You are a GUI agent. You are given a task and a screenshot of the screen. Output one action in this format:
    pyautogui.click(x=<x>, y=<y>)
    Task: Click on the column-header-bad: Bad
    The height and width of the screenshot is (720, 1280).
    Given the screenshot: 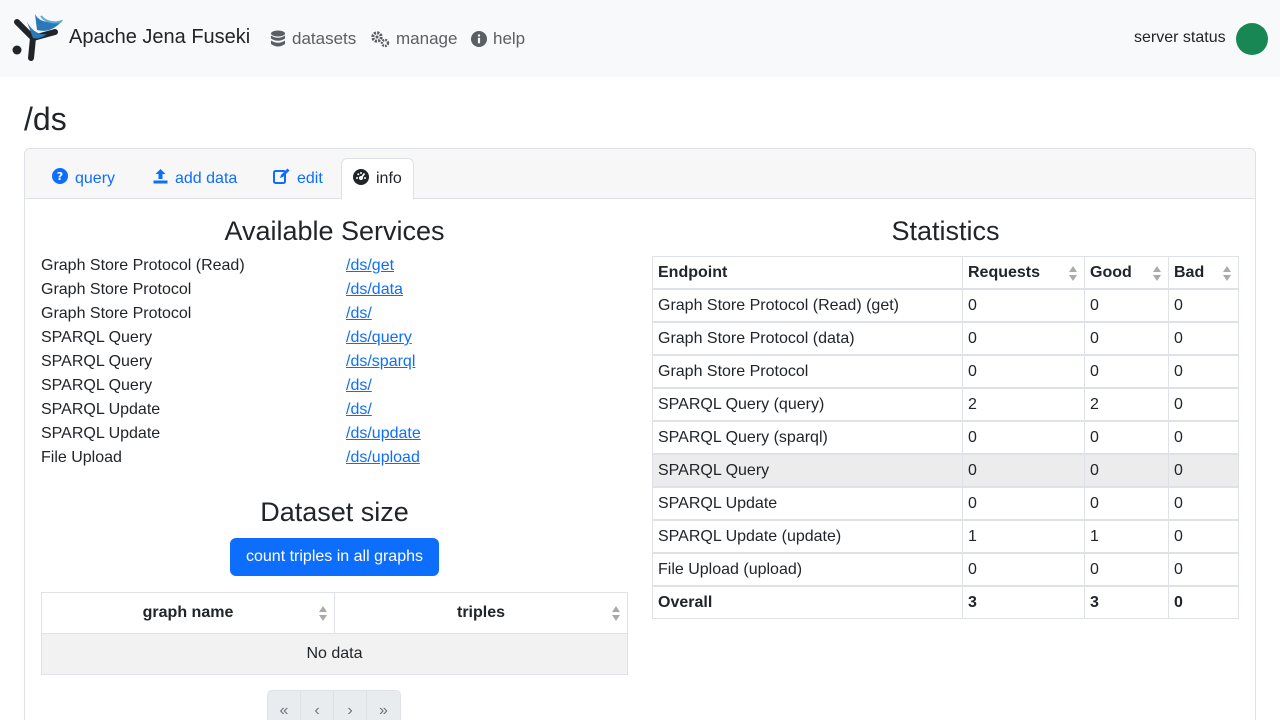 What is the action you would take?
    pyautogui.click(x=1203, y=272)
    